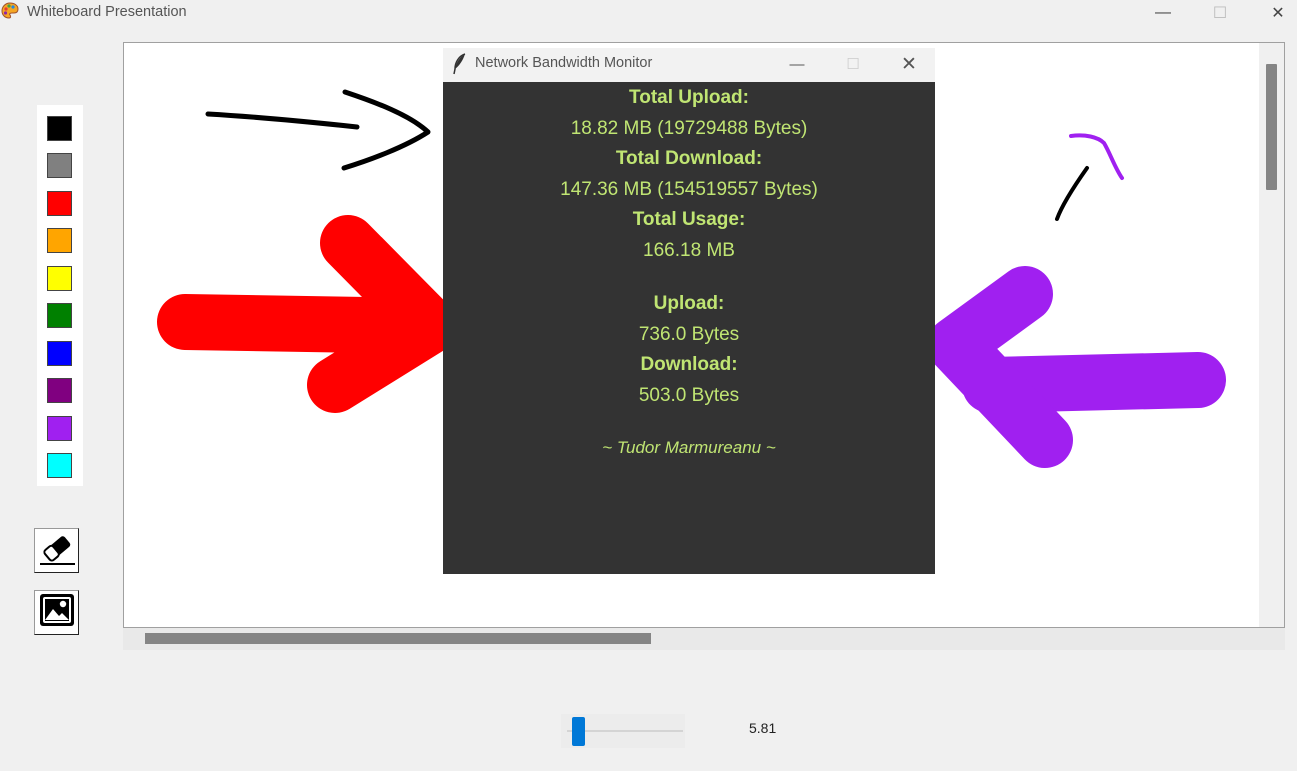  I want to click on black-arrow-stroke, so click(318, 130).